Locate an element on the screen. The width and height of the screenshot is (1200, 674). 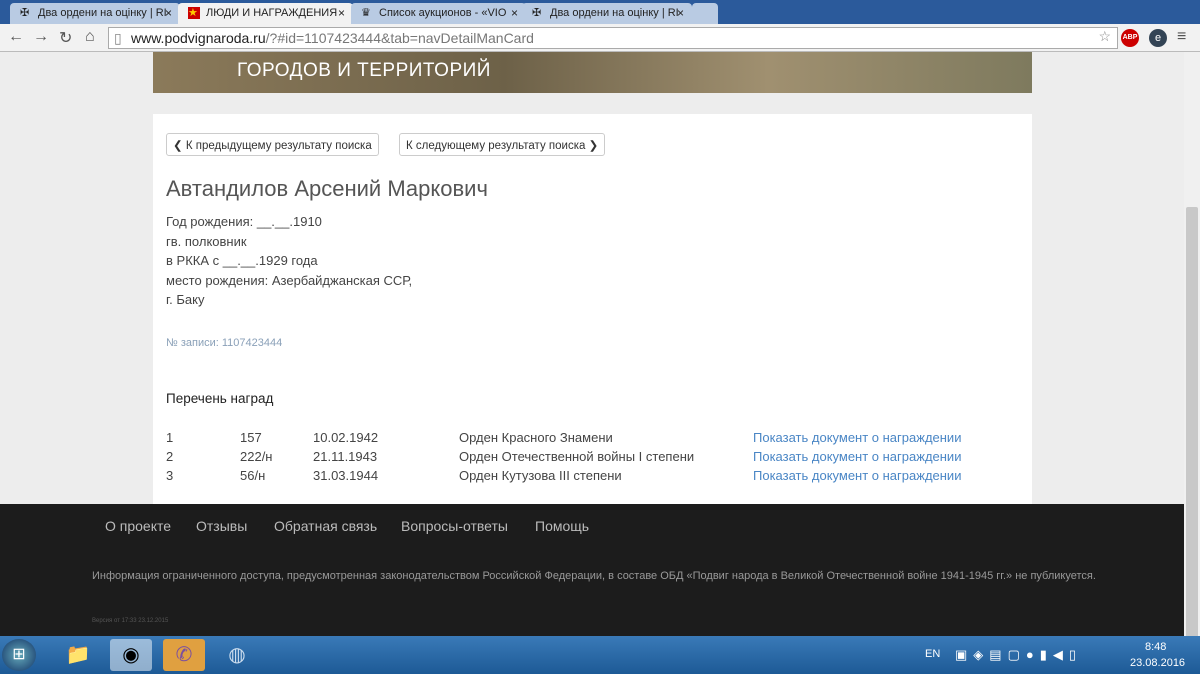
prev-result-button: ❮ К предыдущему результату поиска is located at coordinates (272, 144).